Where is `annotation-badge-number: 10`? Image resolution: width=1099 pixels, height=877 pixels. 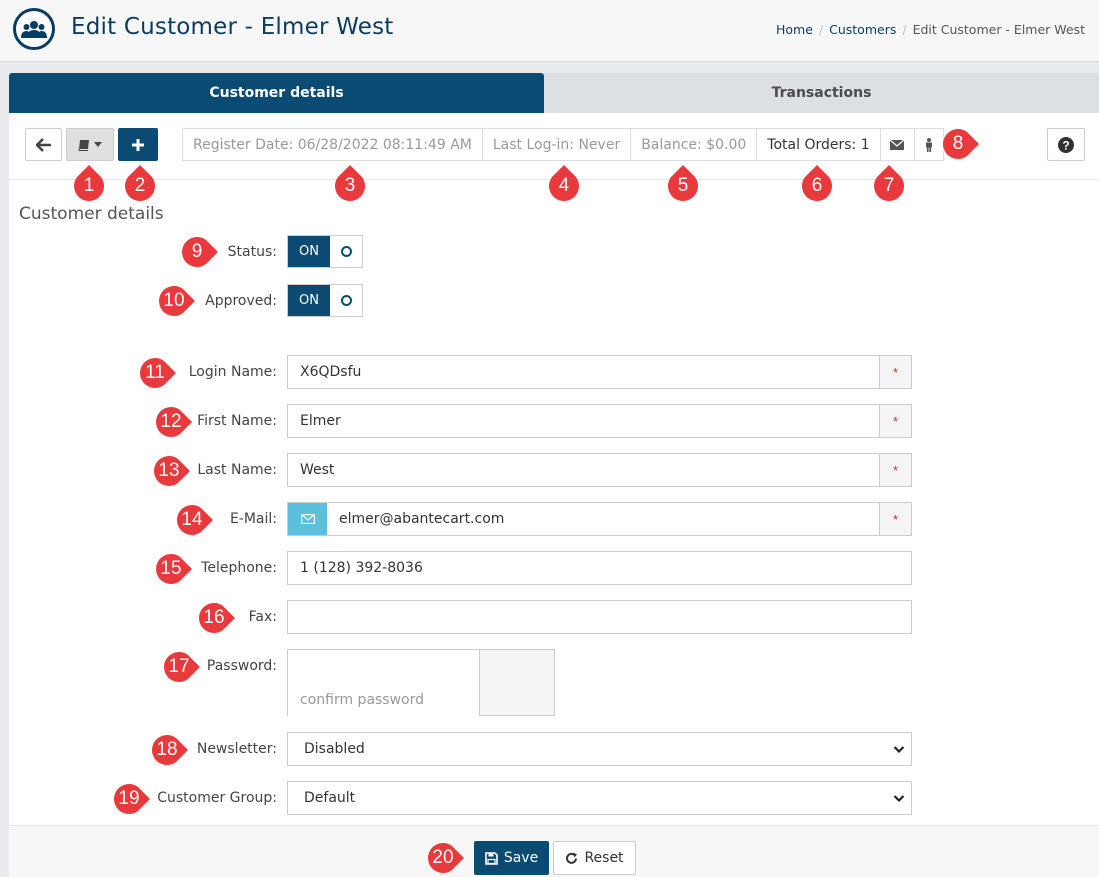 annotation-badge-number: 10 is located at coordinates (174, 300).